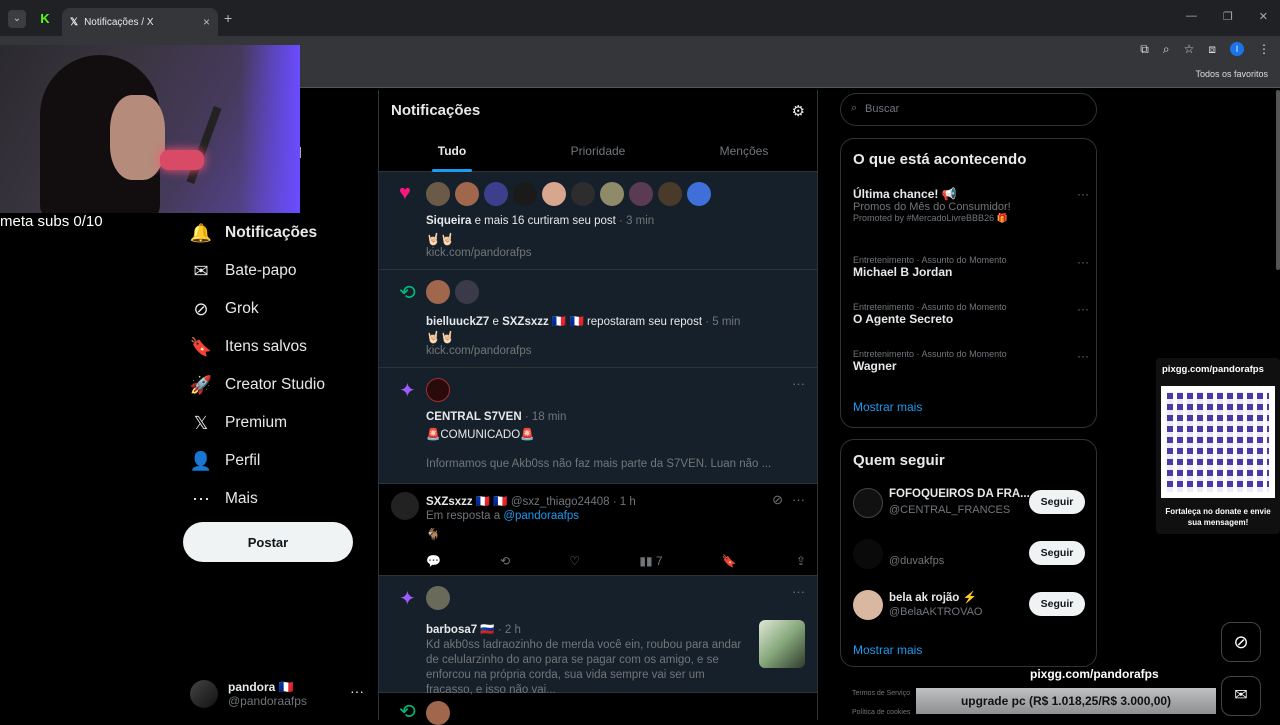 The image size is (1280, 725). Describe the element at coordinates (275, 423) in the screenshot. I see `sidebar-item-premium: 𝕏 Premium` at that location.